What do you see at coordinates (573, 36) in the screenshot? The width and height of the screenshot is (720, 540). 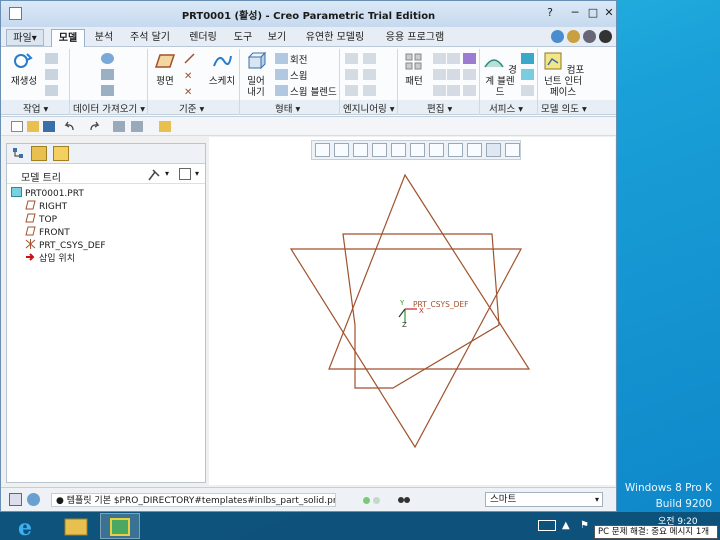 I see `favorites-icon` at bounding box center [573, 36].